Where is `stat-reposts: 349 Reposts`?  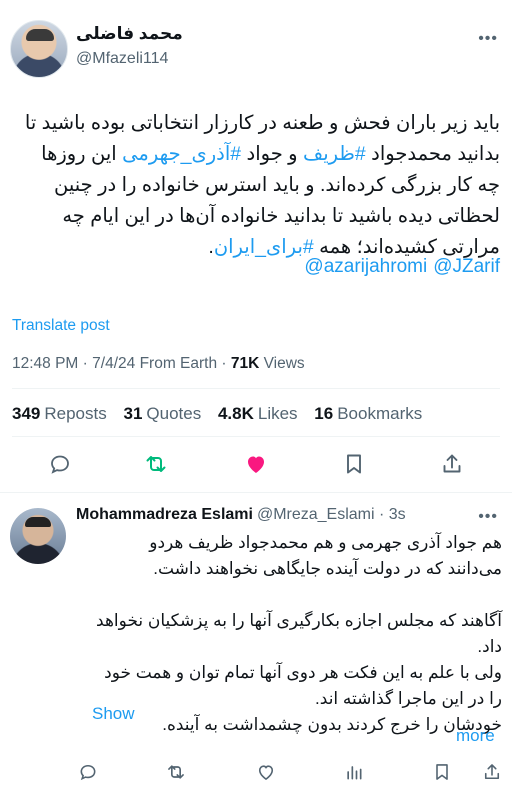 stat-reposts: 349 Reposts is located at coordinates (59, 413).